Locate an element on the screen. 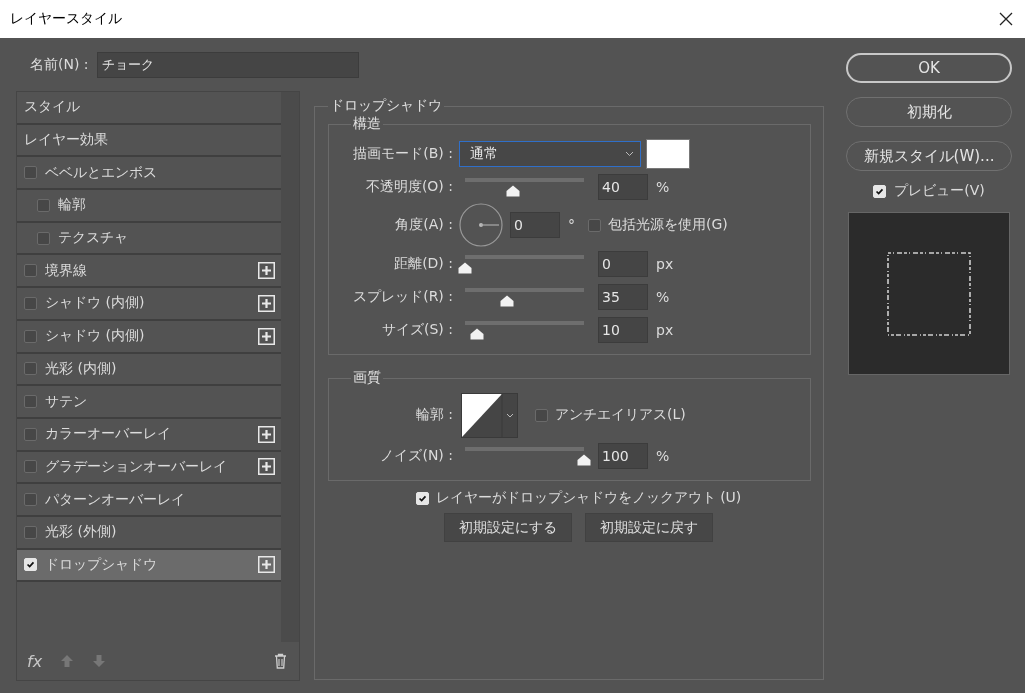  value-field: 40 is located at coordinates (623, 186).